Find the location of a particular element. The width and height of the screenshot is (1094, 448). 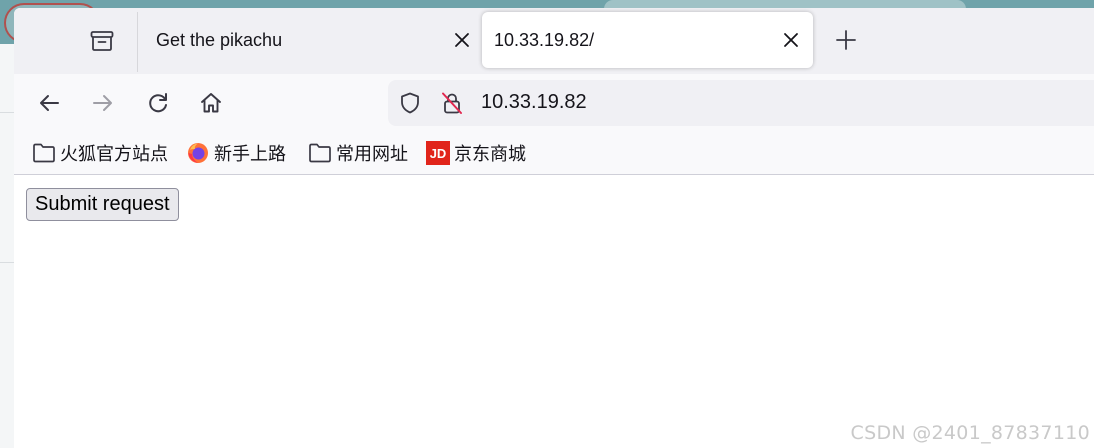

firefox-icon is located at coordinates (198, 153).